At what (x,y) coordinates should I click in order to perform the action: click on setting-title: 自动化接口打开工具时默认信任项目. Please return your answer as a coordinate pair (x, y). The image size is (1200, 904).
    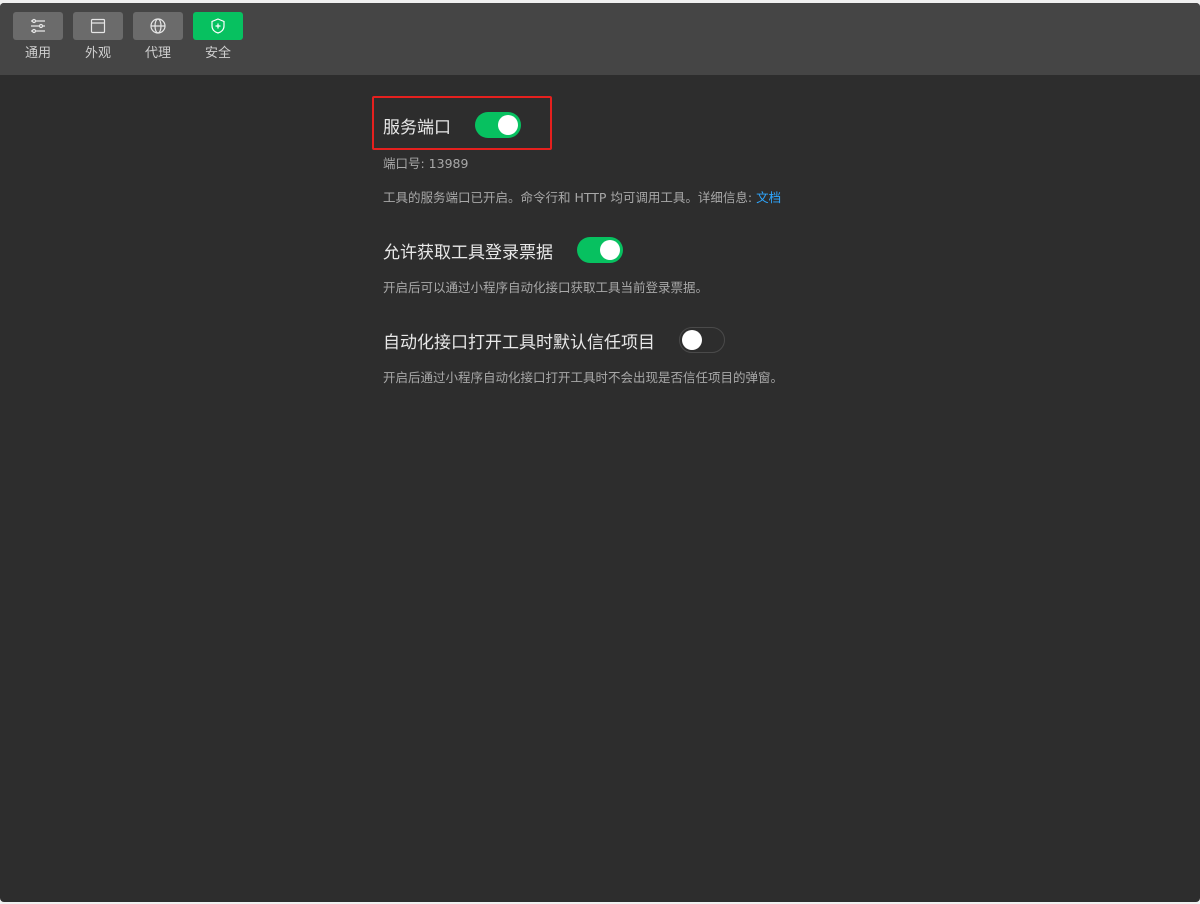
    Looking at the image, I should click on (519, 342).